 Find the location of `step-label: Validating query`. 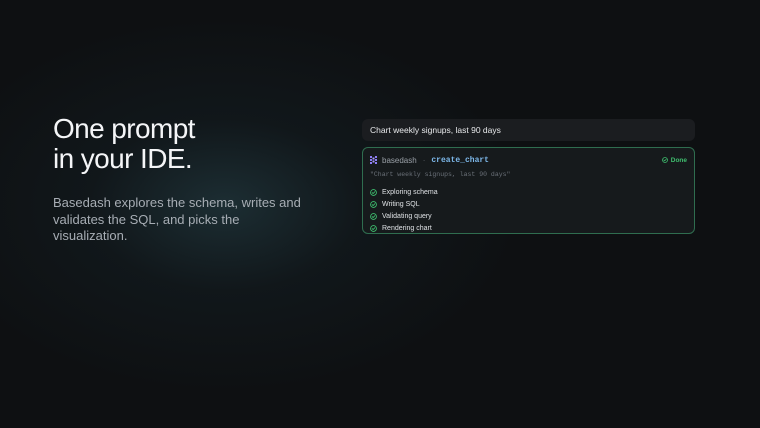

step-label: Validating query is located at coordinates (407, 216).